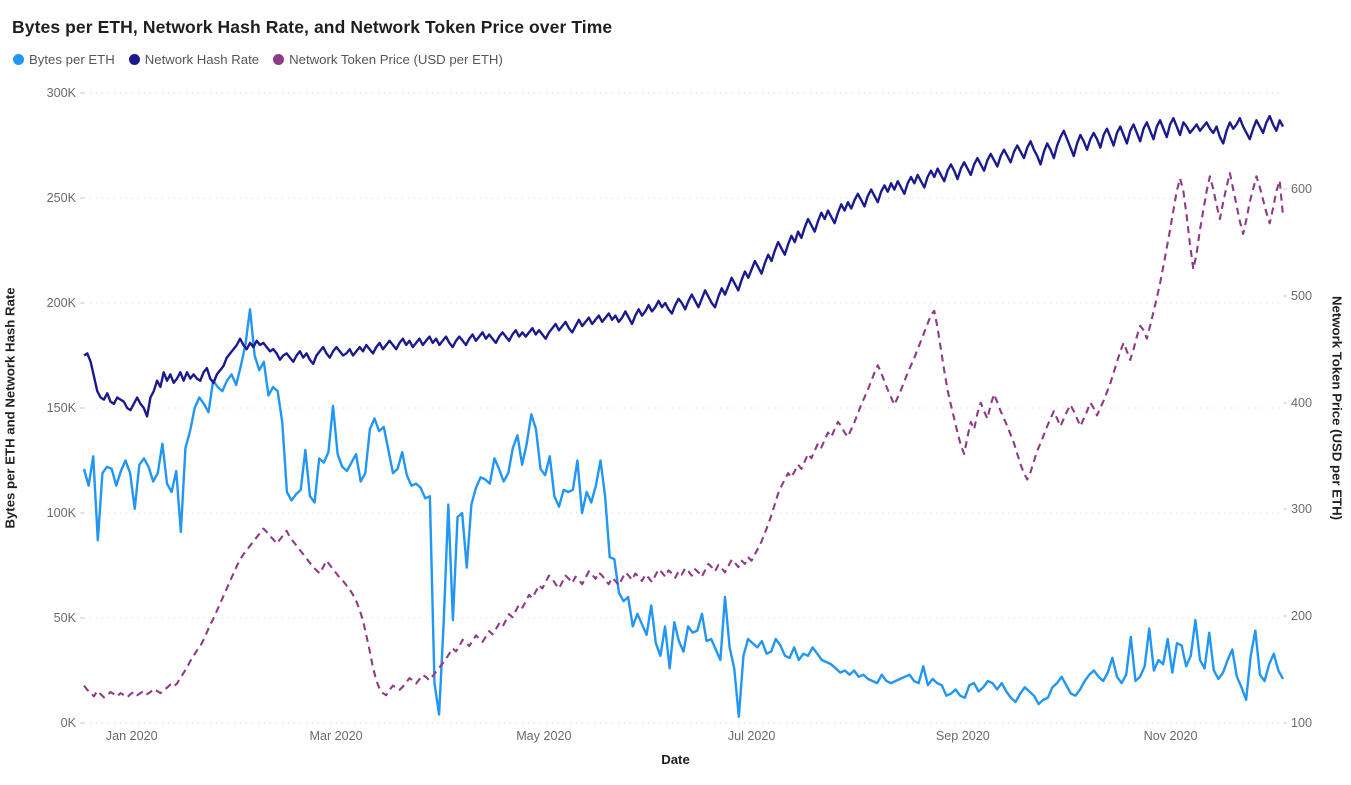 The width and height of the screenshot is (1351, 785). What do you see at coordinates (962, 736) in the screenshot?
I see `x-axis-tick-label: Sep 2020` at bounding box center [962, 736].